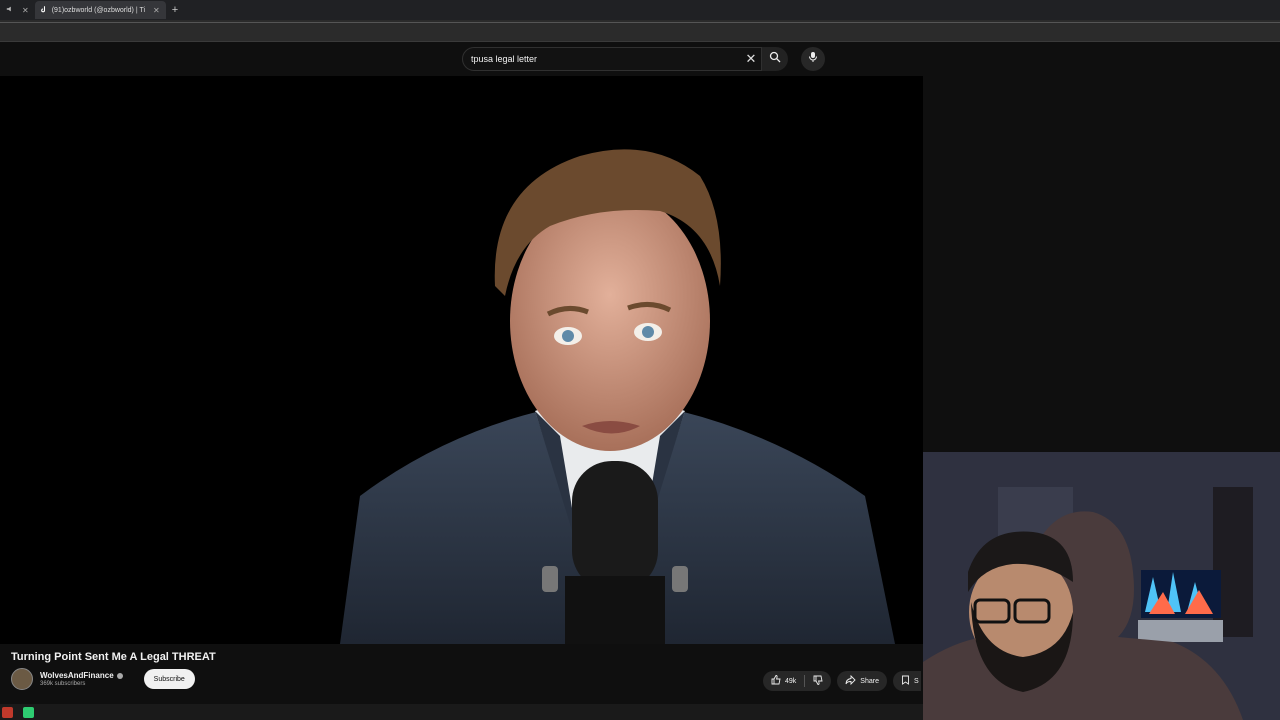  I want to click on speaker-icon, so click(10, 10).